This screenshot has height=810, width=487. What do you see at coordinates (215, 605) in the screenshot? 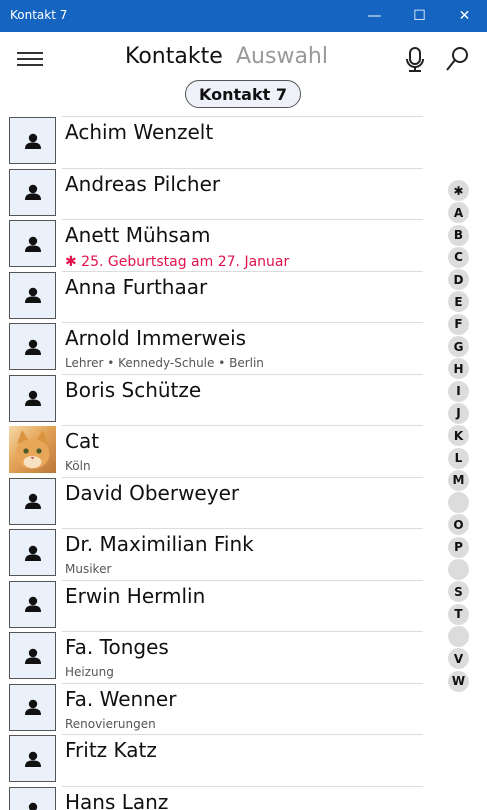
I see `contact-row: Erwin Hermlin` at bounding box center [215, 605].